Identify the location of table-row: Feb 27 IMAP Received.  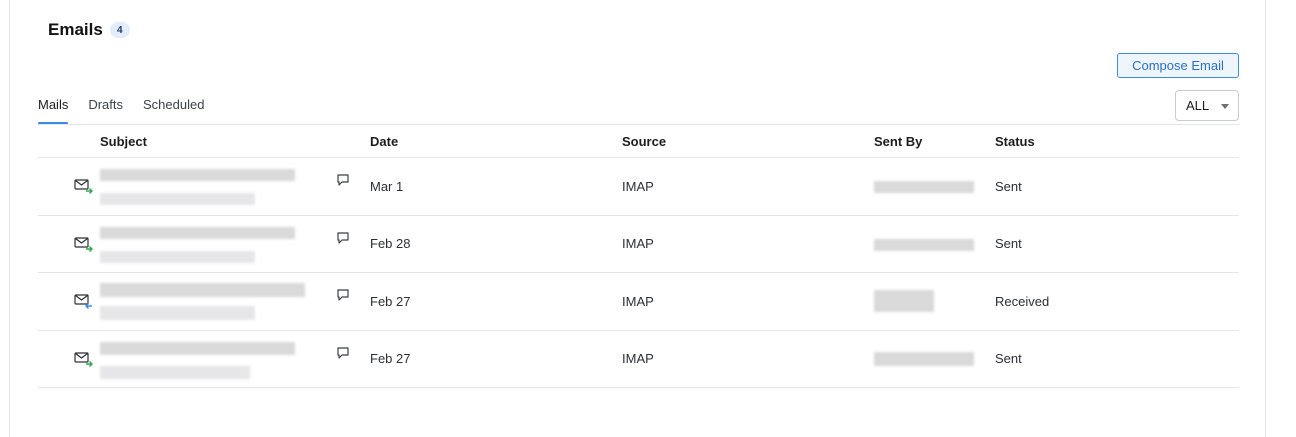
(638, 302).